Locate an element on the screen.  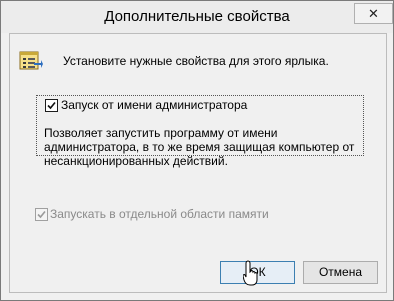
separate-memory-checkbox is located at coordinates (41, 214).